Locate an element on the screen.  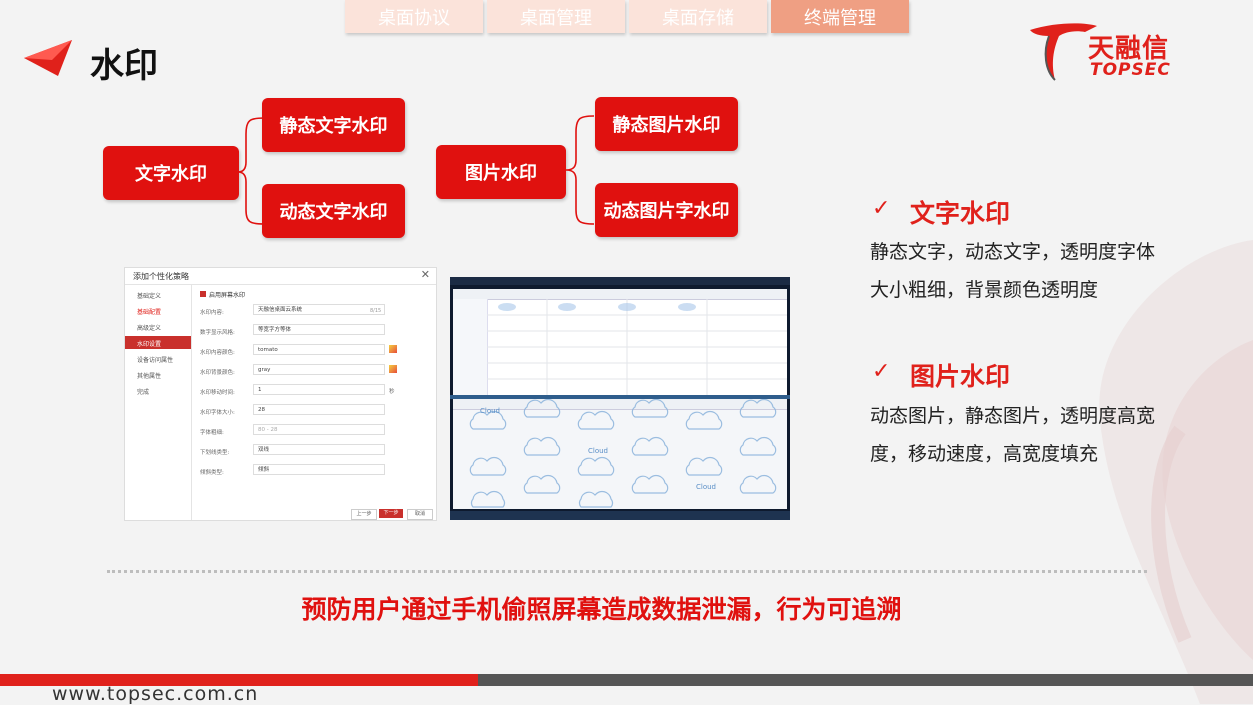
desktop-window-top is located at coordinates (620, 342).